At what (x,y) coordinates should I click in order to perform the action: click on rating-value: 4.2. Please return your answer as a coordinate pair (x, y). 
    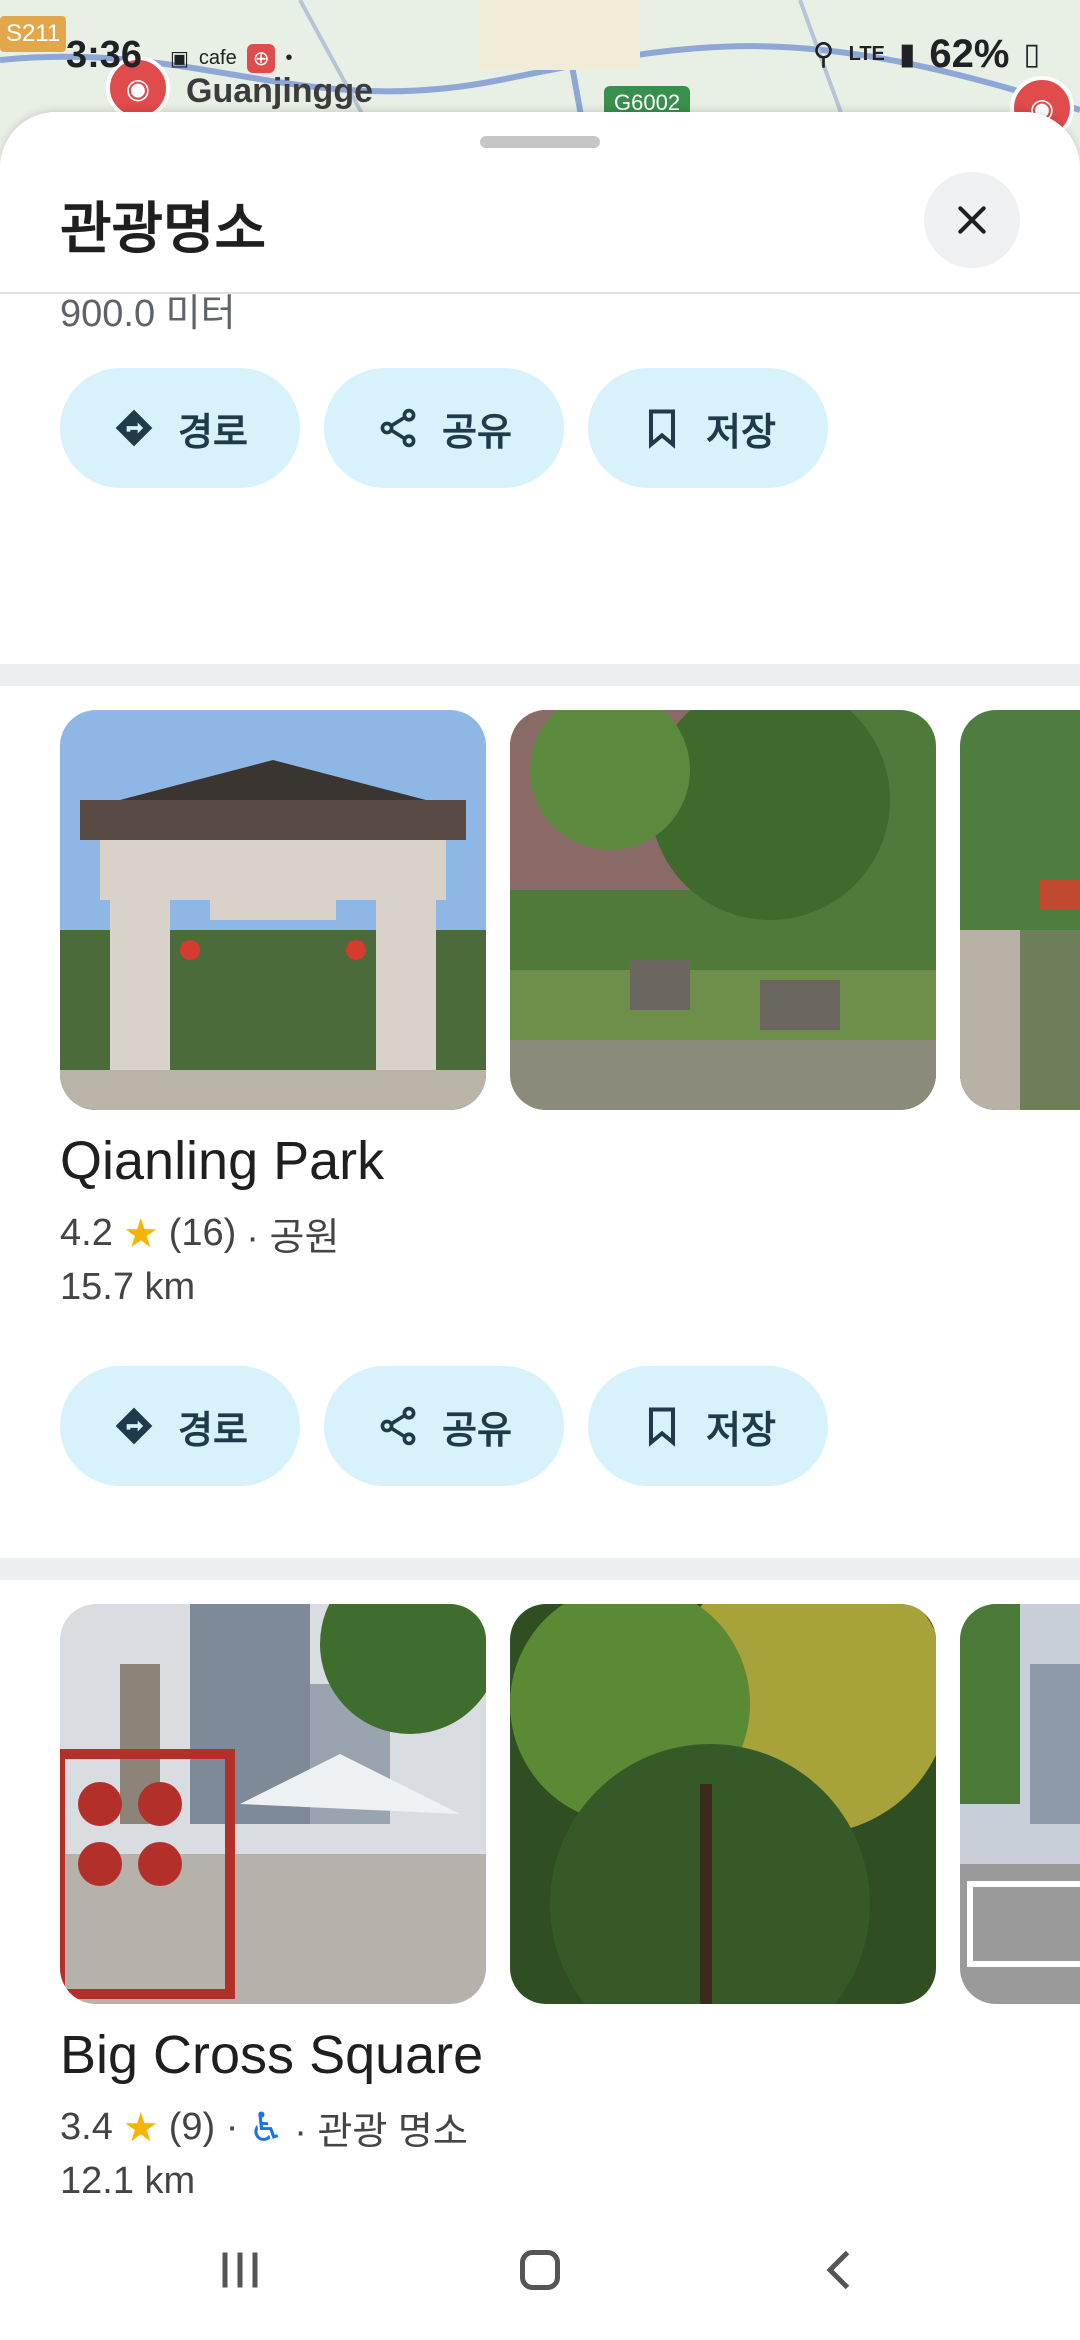
    Looking at the image, I should click on (86, 1233).